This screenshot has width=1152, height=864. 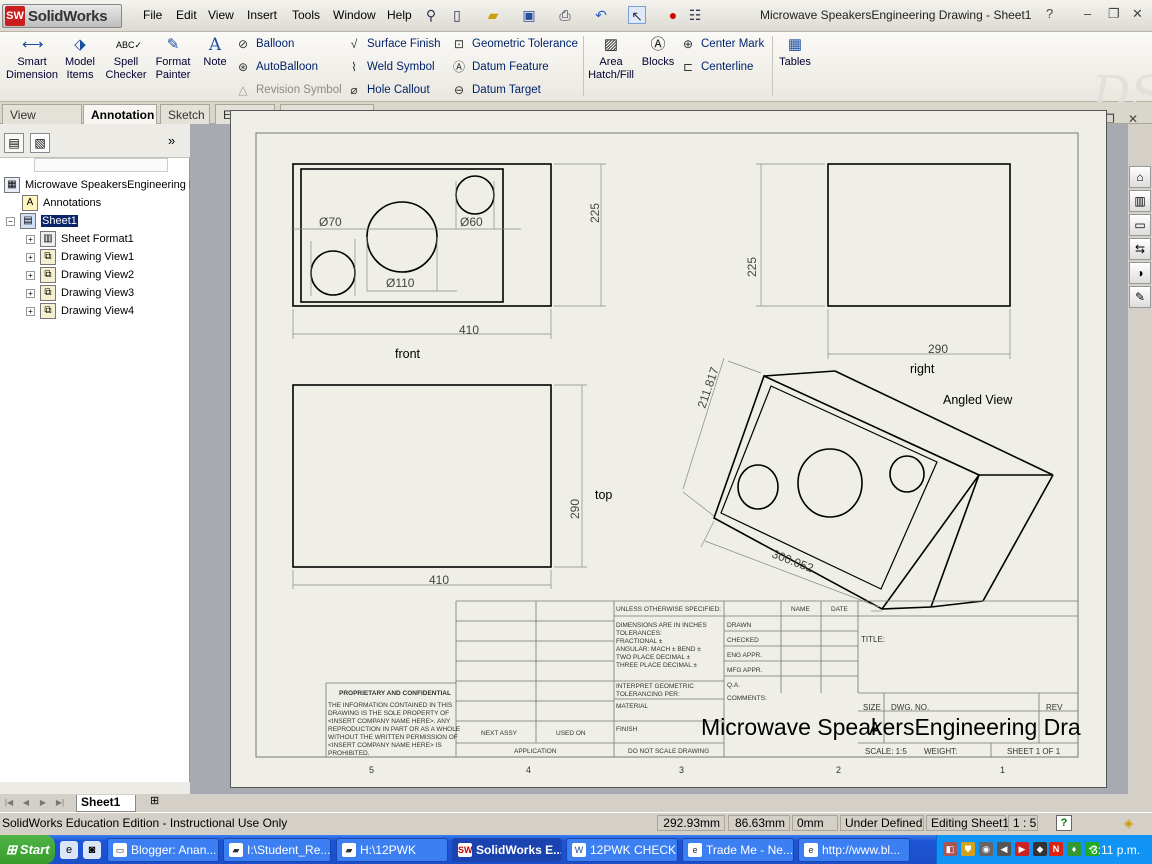 What do you see at coordinates (1137, 14) in the screenshot?
I see `close-button: ✕` at bounding box center [1137, 14].